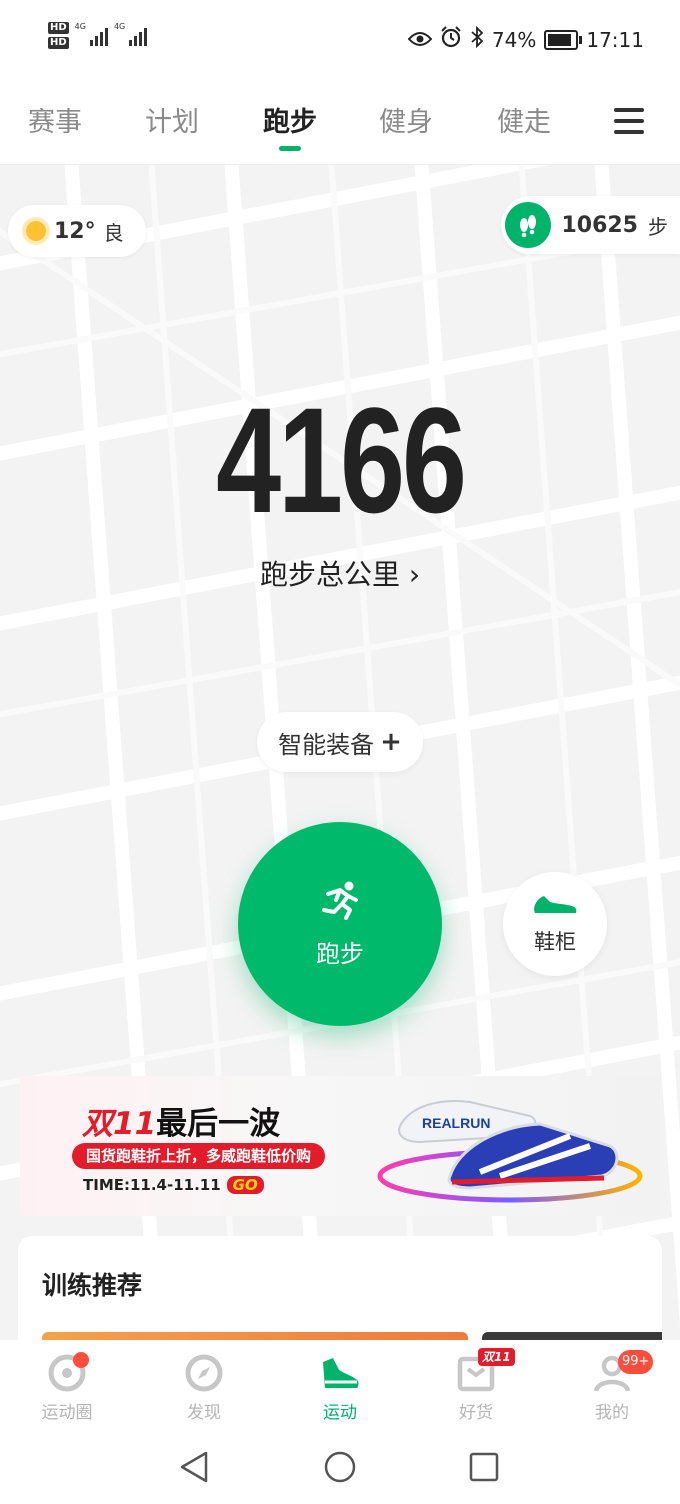  Describe the element at coordinates (340, 1373) in the screenshot. I see `sneaker-icon` at that location.